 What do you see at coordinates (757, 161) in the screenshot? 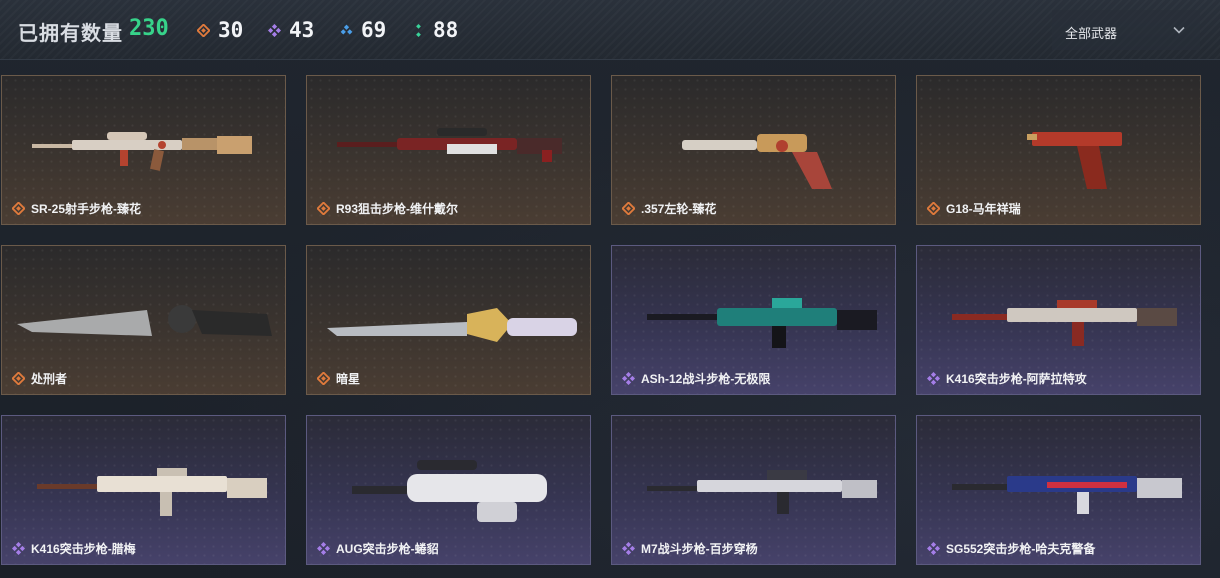
I see `revolver-image` at bounding box center [757, 161].